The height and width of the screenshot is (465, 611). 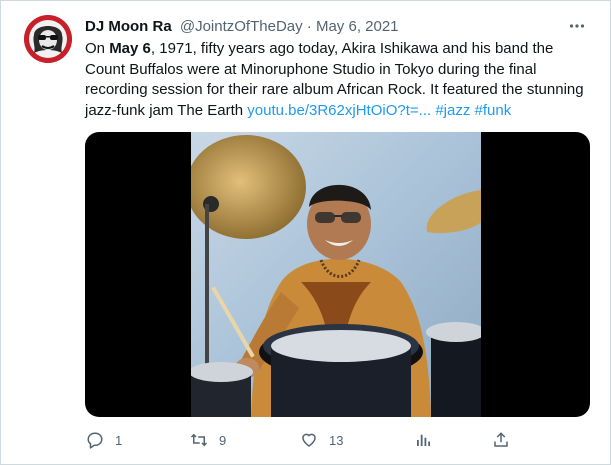 I want to click on reply-icon, so click(x=95, y=440).